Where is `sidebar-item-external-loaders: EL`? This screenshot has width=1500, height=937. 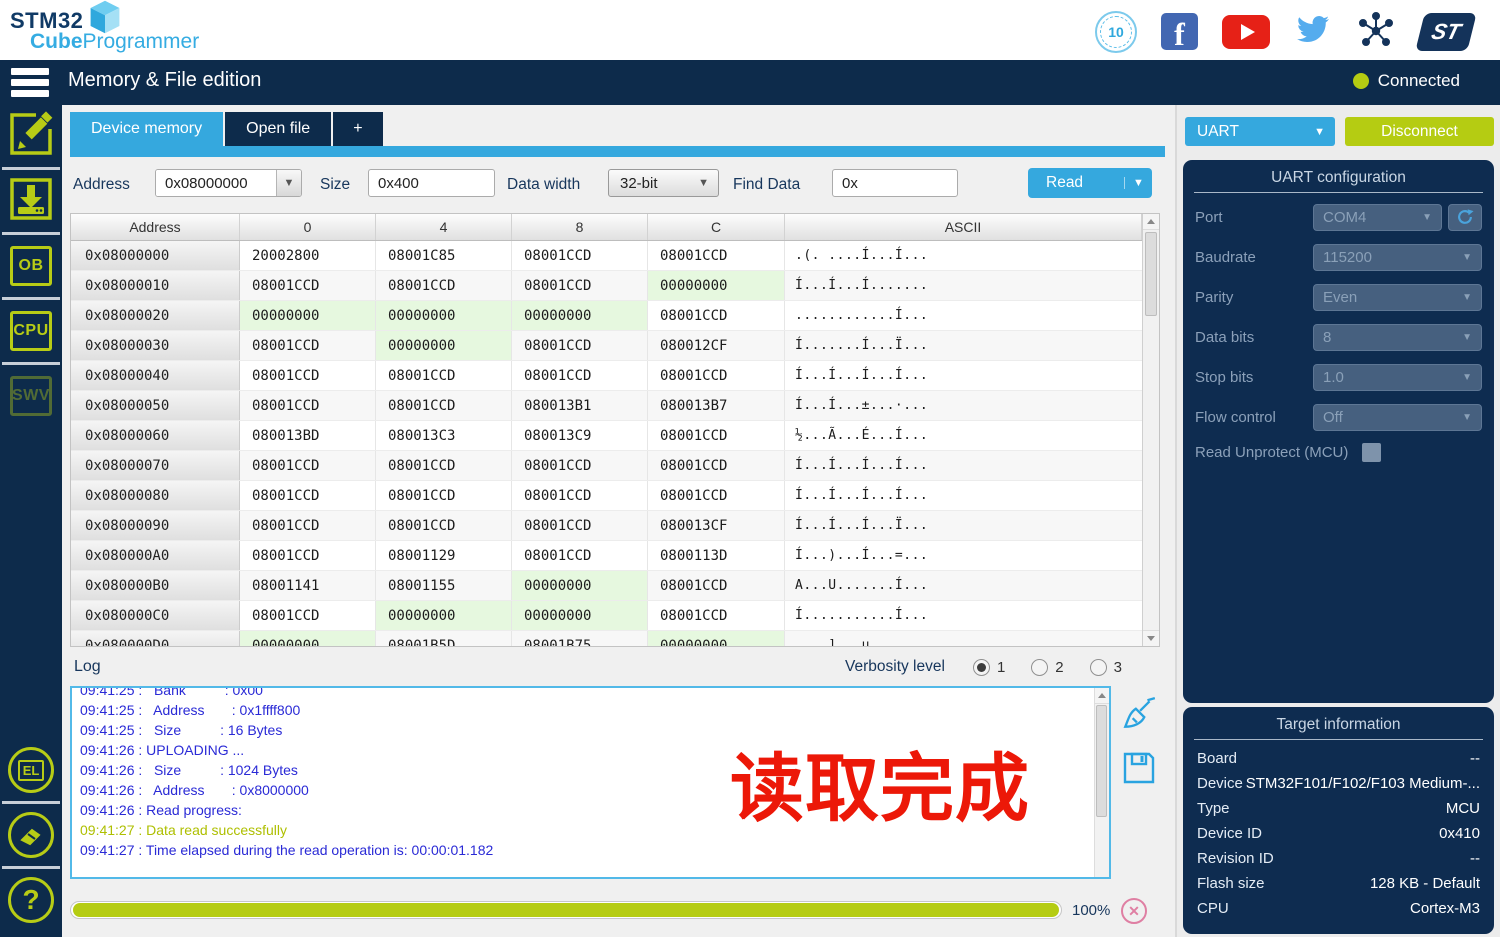 sidebar-item-external-loaders: EL is located at coordinates (31, 770).